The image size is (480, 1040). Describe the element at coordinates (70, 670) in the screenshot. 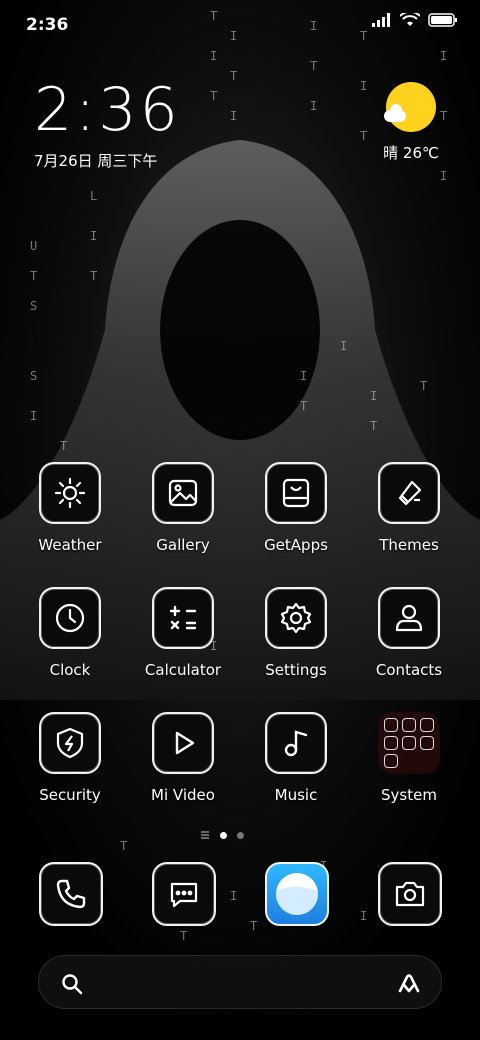

I see `app-label: Clock` at that location.